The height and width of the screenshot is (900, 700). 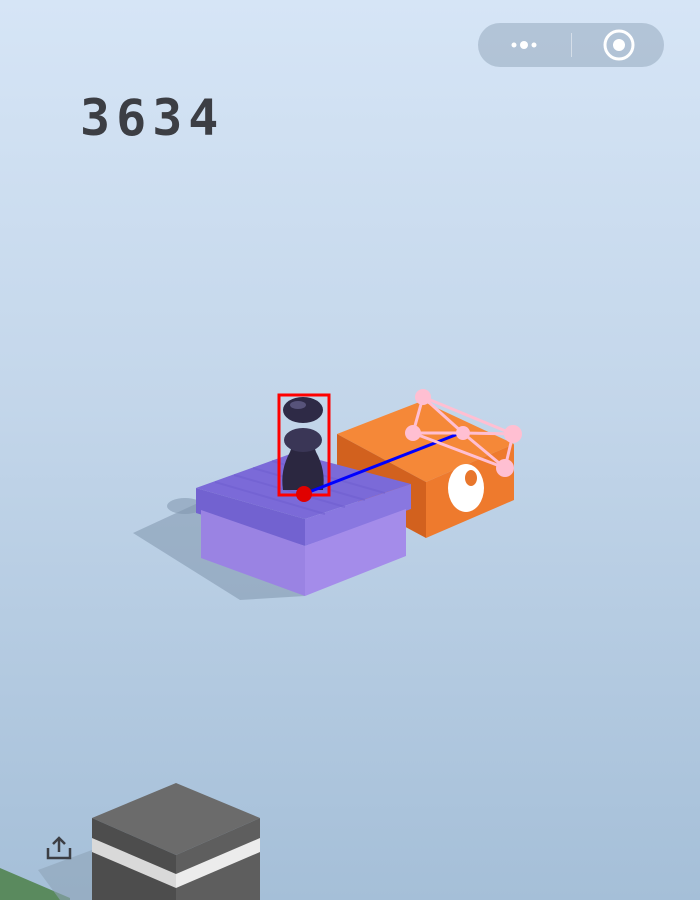 What do you see at coordinates (466, 488) in the screenshot?
I see `target-block-eye-icon` at bounding box center [466, 488].